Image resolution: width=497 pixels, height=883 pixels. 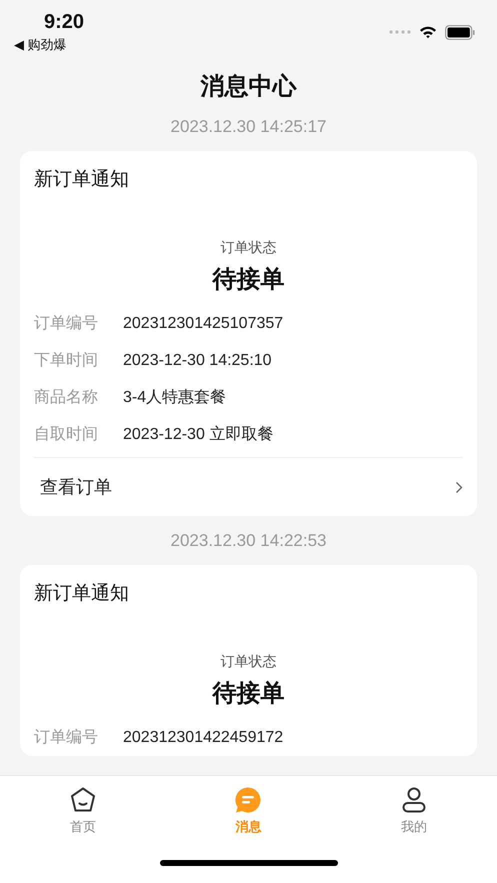 I want to click on view-order-link: 查看订单, so click(x=248, y=486).